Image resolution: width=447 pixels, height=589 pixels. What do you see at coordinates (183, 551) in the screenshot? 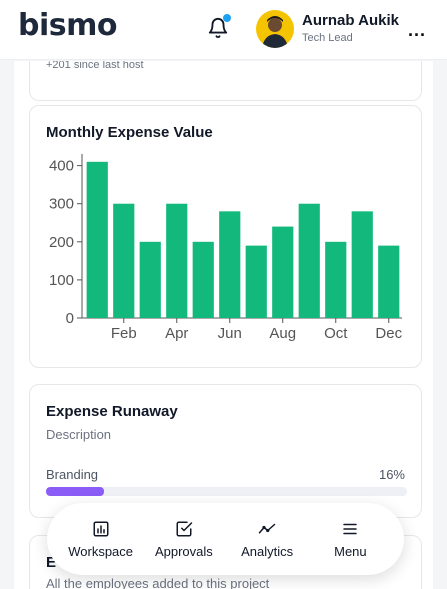
I see `tab-approvals-label: Approvals` at bounding box center [183, 551].